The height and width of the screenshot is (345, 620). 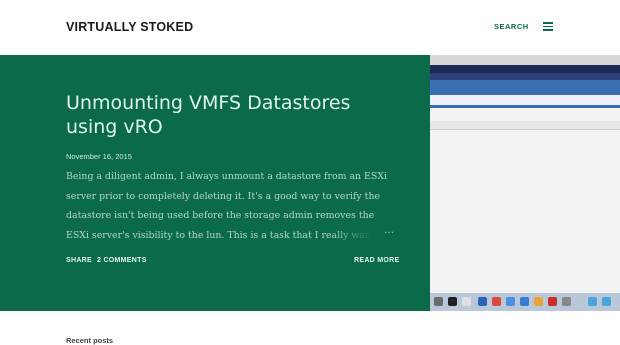 What do you see at coordinates (376, 260) in the screenshot?
I see `read-more-link: READ MORE` at bounding box center [376, 260].